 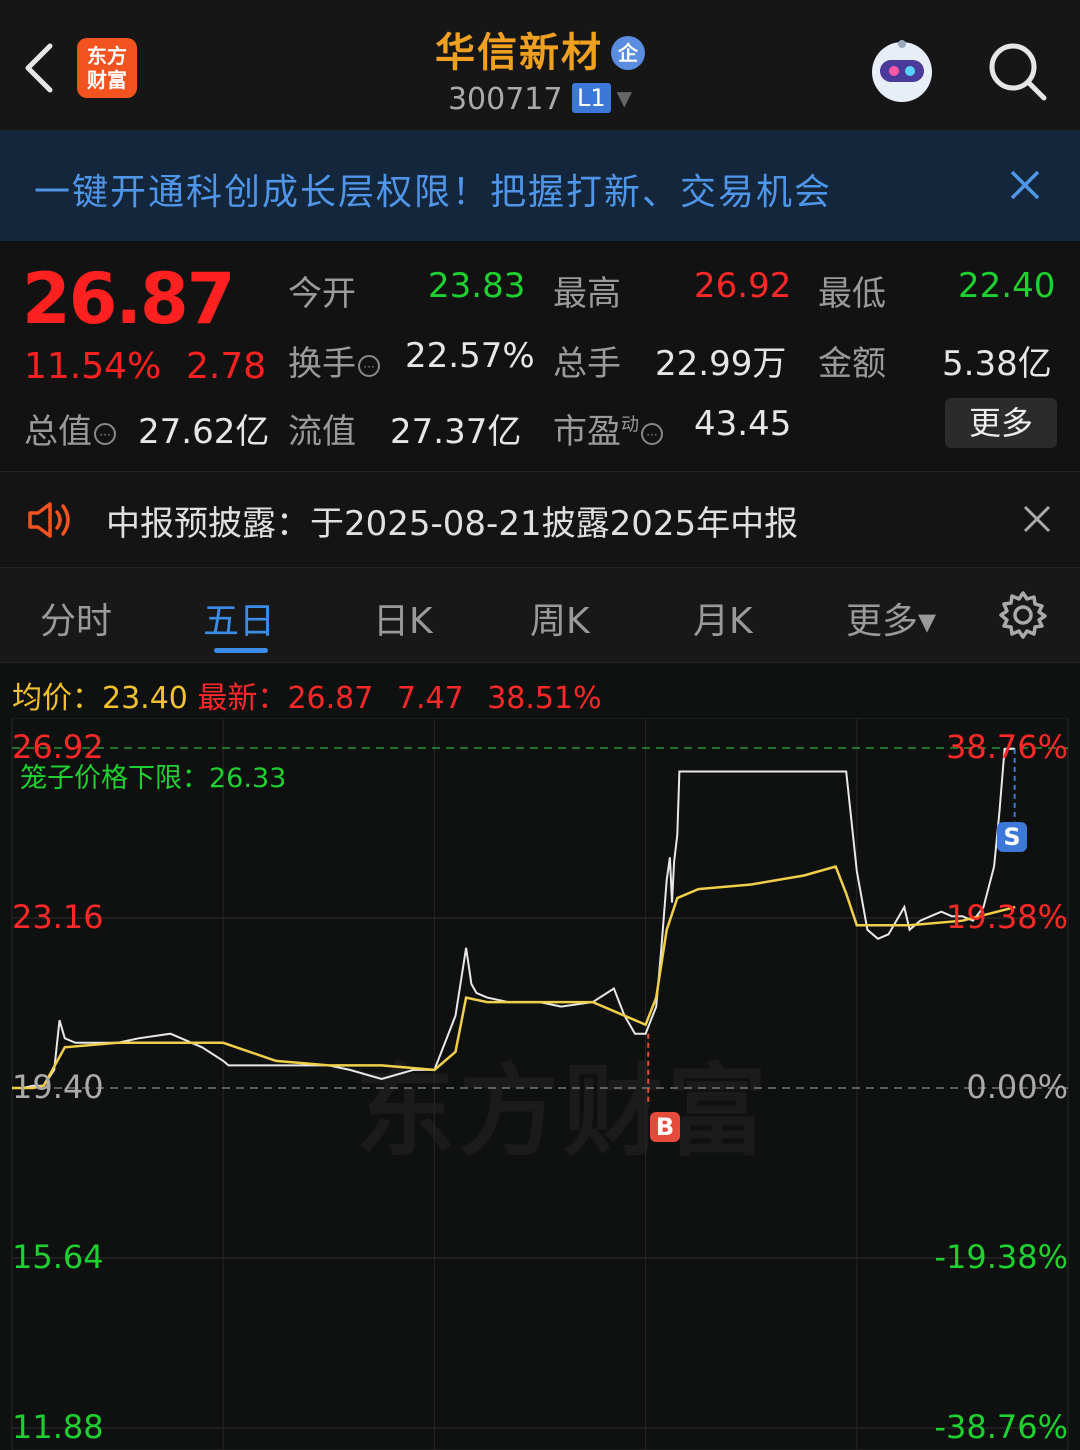 What do you see at coordinates (58, 1427) in the screenshot?
I see `y-axis-left-tick: 11.88` at bounding box center [58, 1427].